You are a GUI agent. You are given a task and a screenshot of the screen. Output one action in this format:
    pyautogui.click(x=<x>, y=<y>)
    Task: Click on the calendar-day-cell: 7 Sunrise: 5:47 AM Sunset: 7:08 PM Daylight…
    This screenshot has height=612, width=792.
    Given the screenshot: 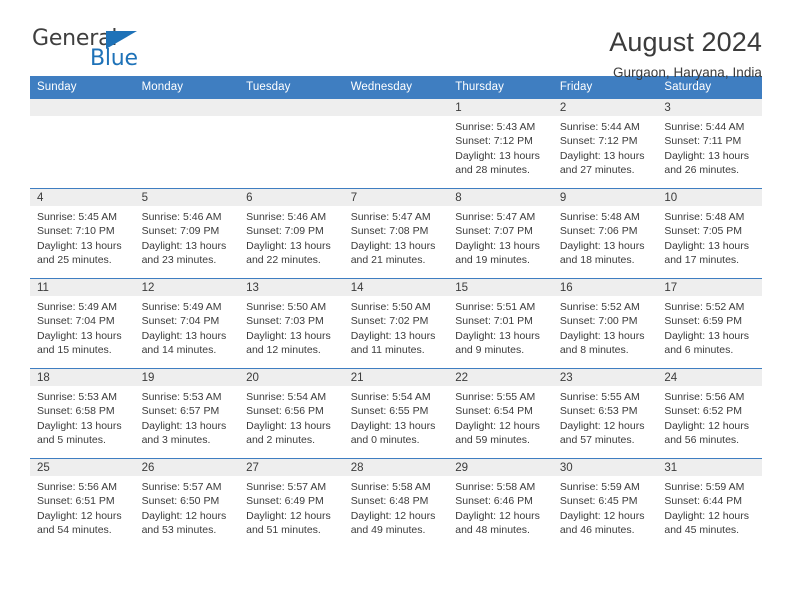 What is the action you would take?
    pyautogui.click(x=396, y=233)
    